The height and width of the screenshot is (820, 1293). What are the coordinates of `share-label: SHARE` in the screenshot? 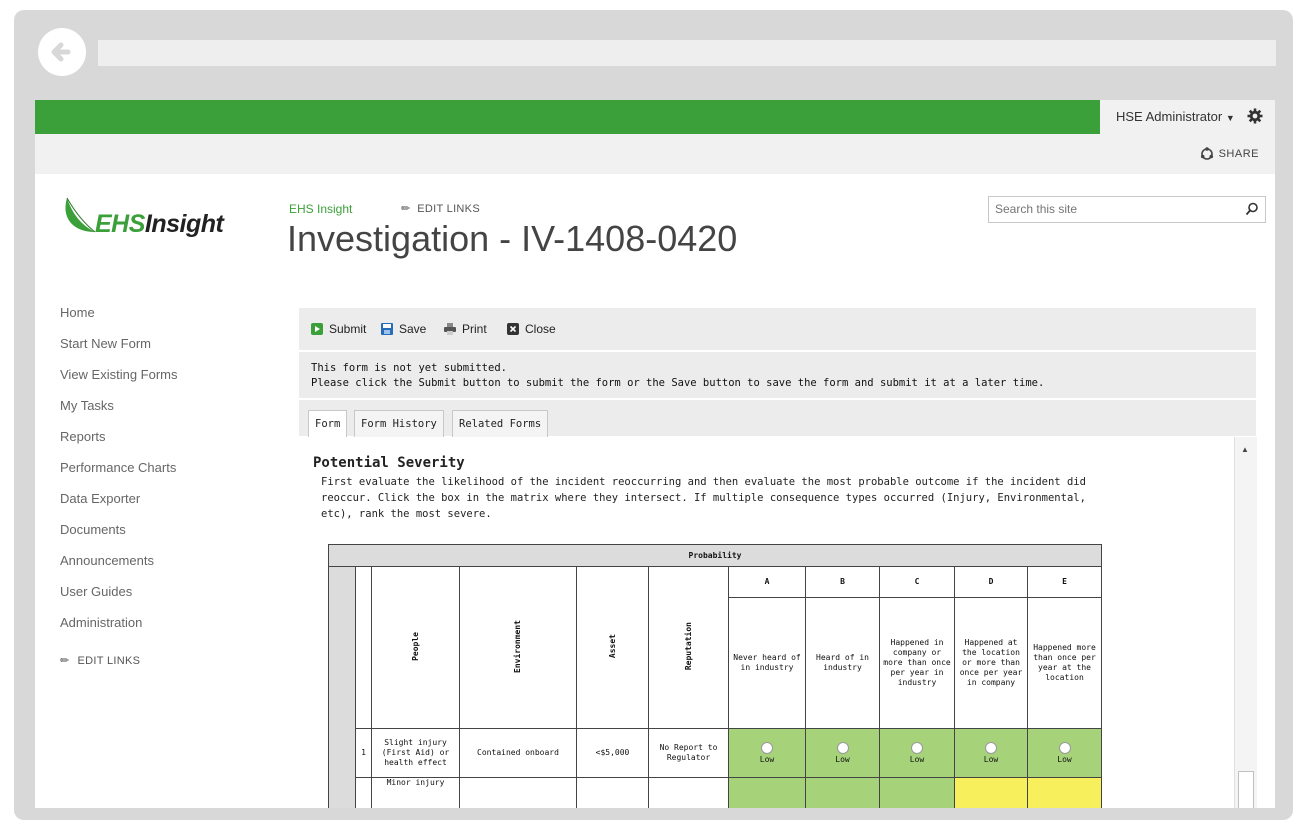 It's located at (1238, 154).